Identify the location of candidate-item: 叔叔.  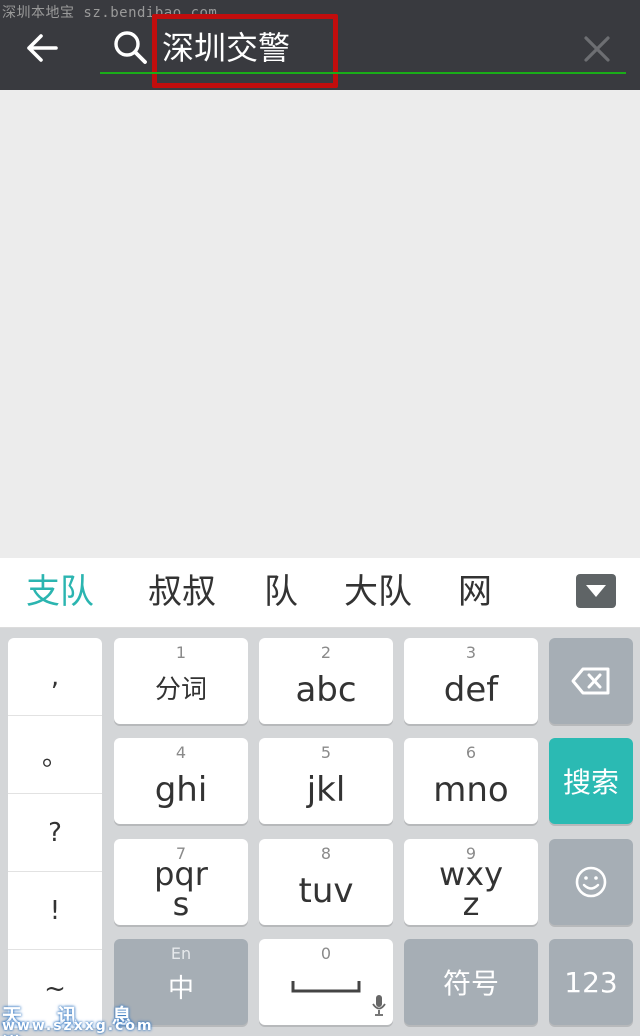
(182, 592).